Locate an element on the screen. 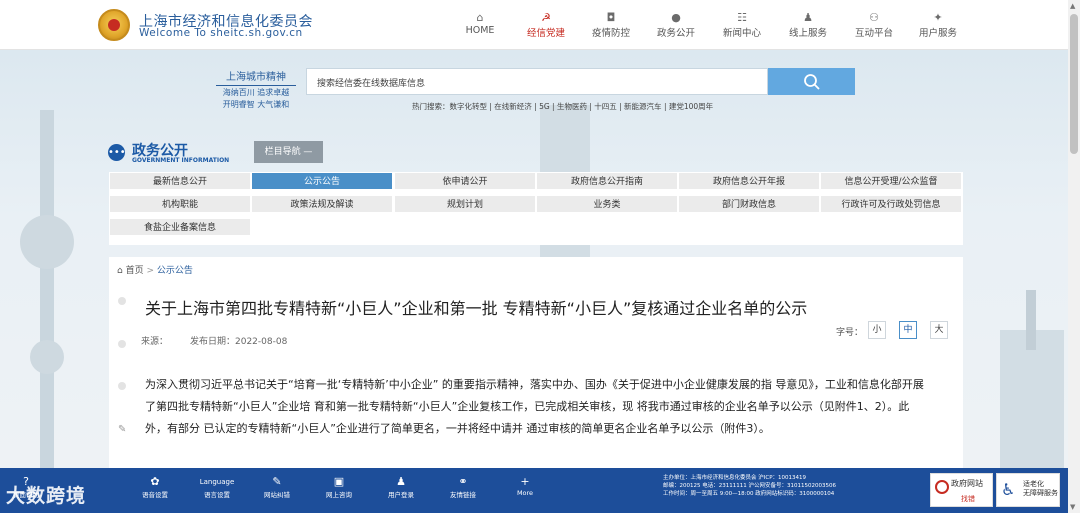 The height and width of the screenshot is (513, 1080). settings-icon: ✿ is located at coordinates (155, 481).